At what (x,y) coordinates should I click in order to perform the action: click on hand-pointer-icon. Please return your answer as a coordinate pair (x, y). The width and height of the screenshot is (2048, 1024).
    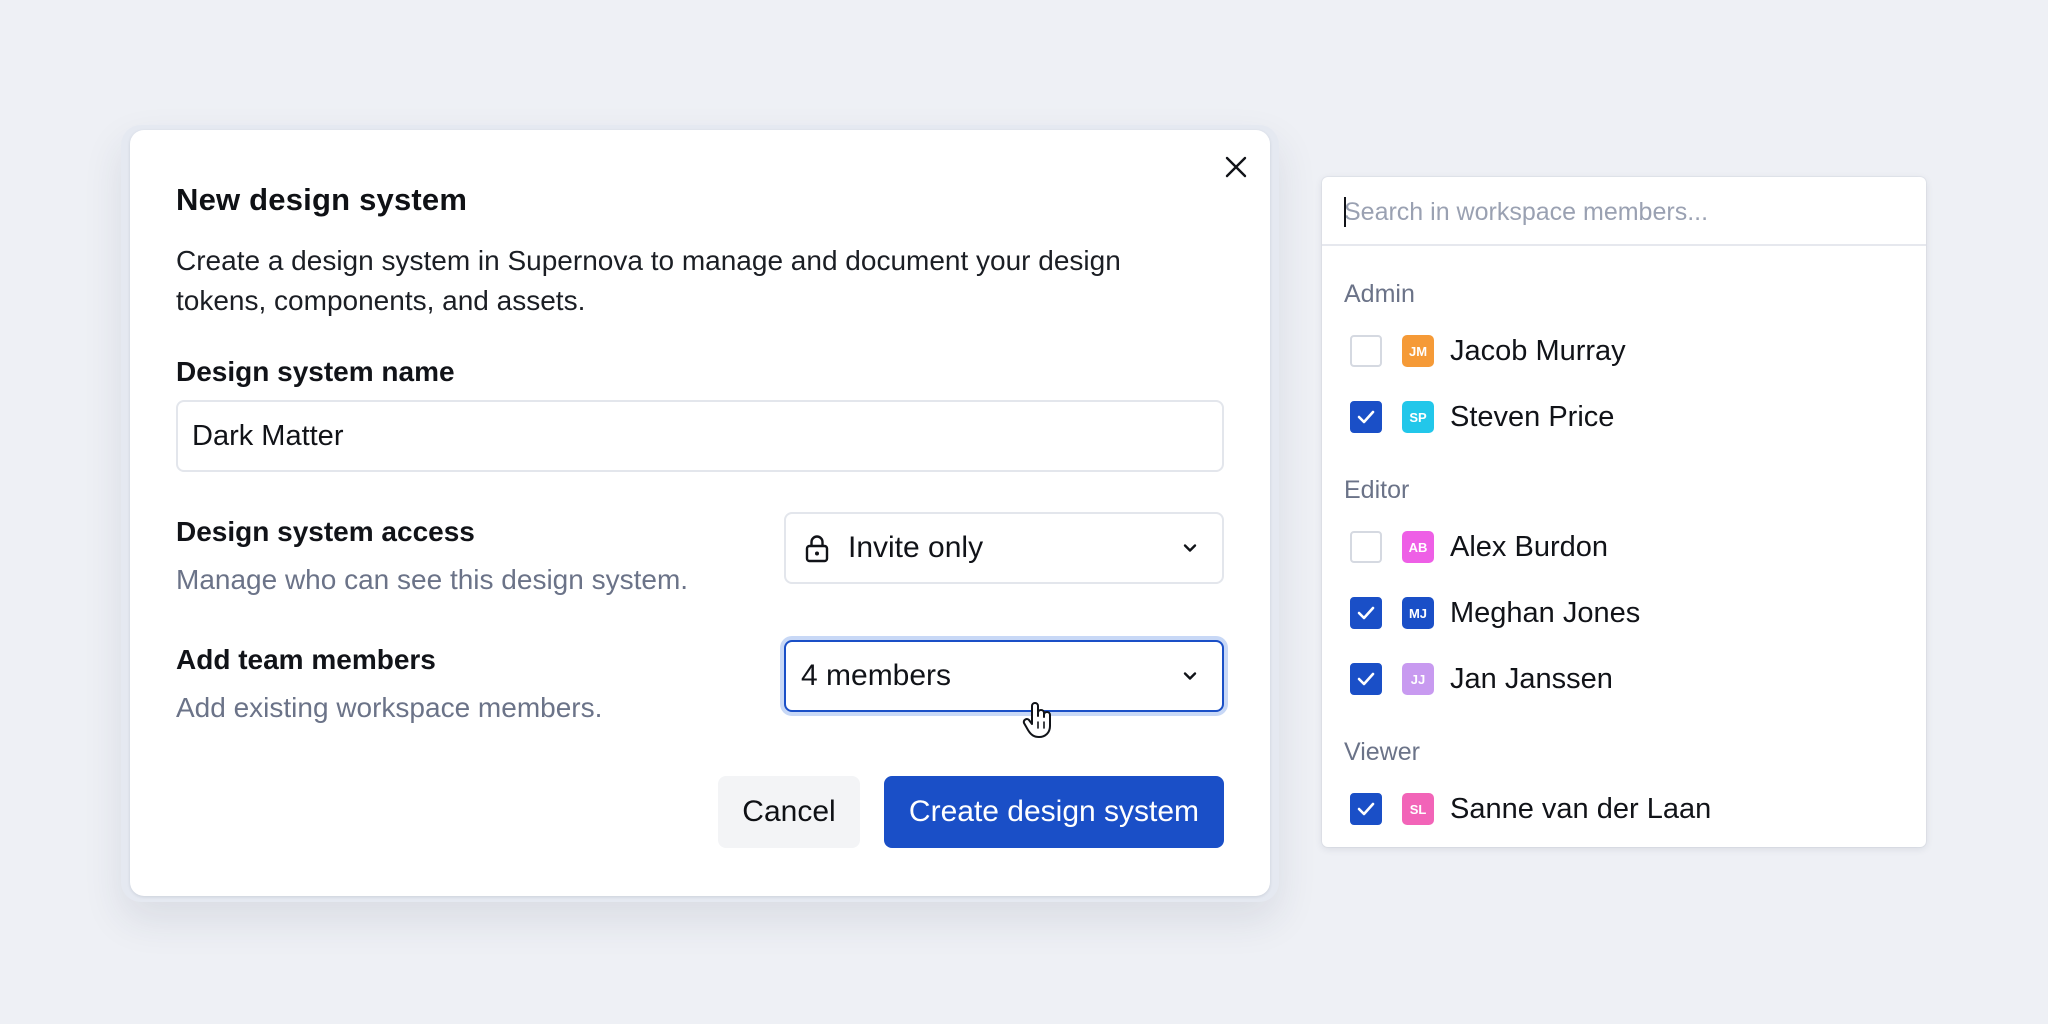
    Looking at the image, I should click on (1039, 722).